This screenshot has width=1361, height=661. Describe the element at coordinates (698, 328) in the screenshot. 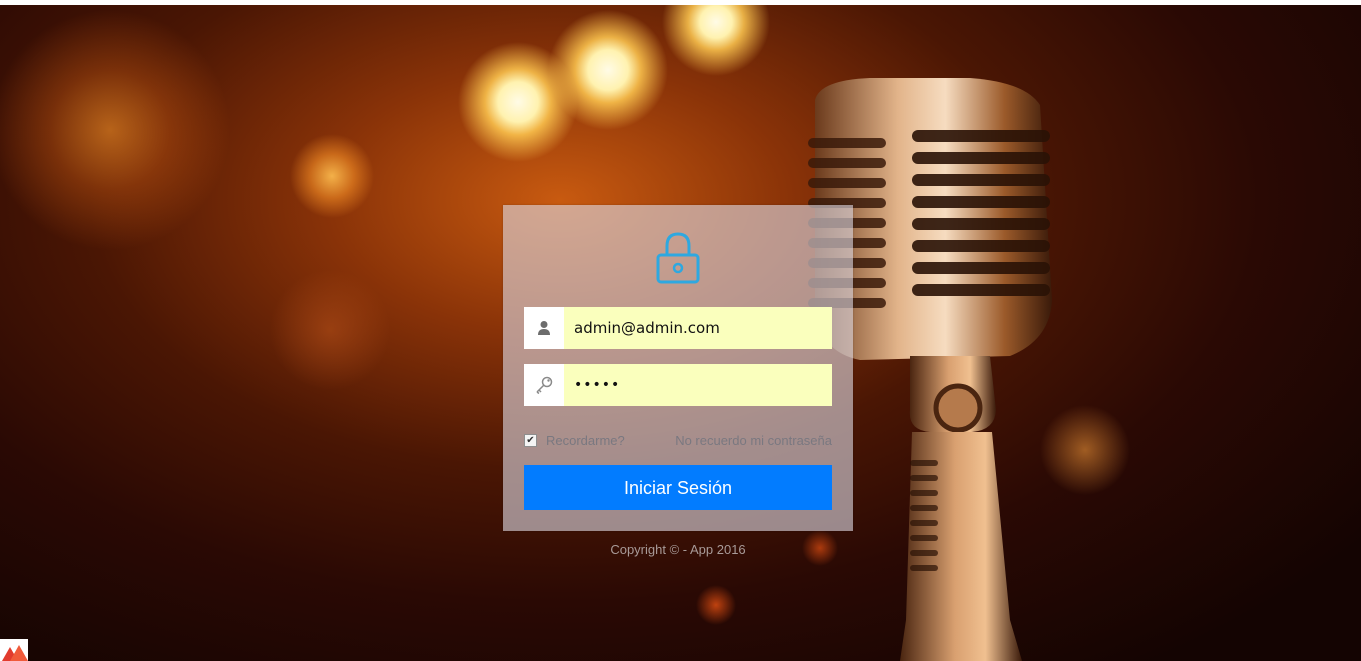

I see `email-input: admin@admin.com` at that location.